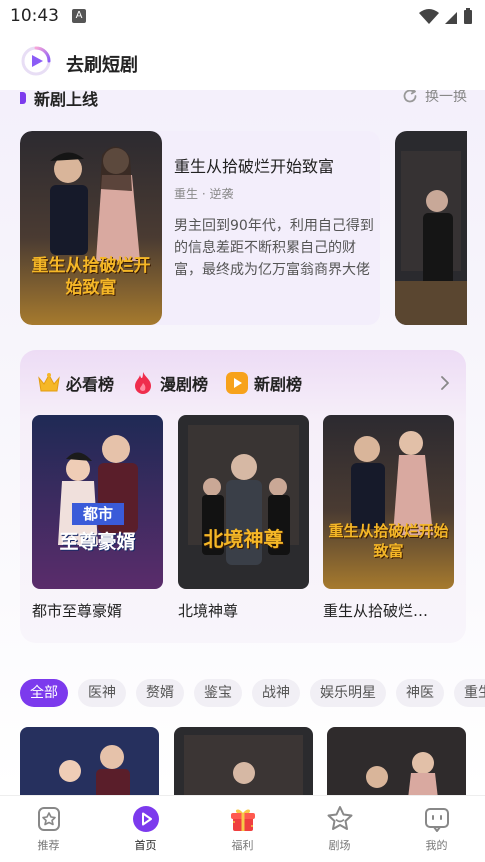 This screenshot has width=485, height=862. What do you see at coordinates (242, 820) in the screenshot?
I see `gift-icon` at bounding box center [242, 820].